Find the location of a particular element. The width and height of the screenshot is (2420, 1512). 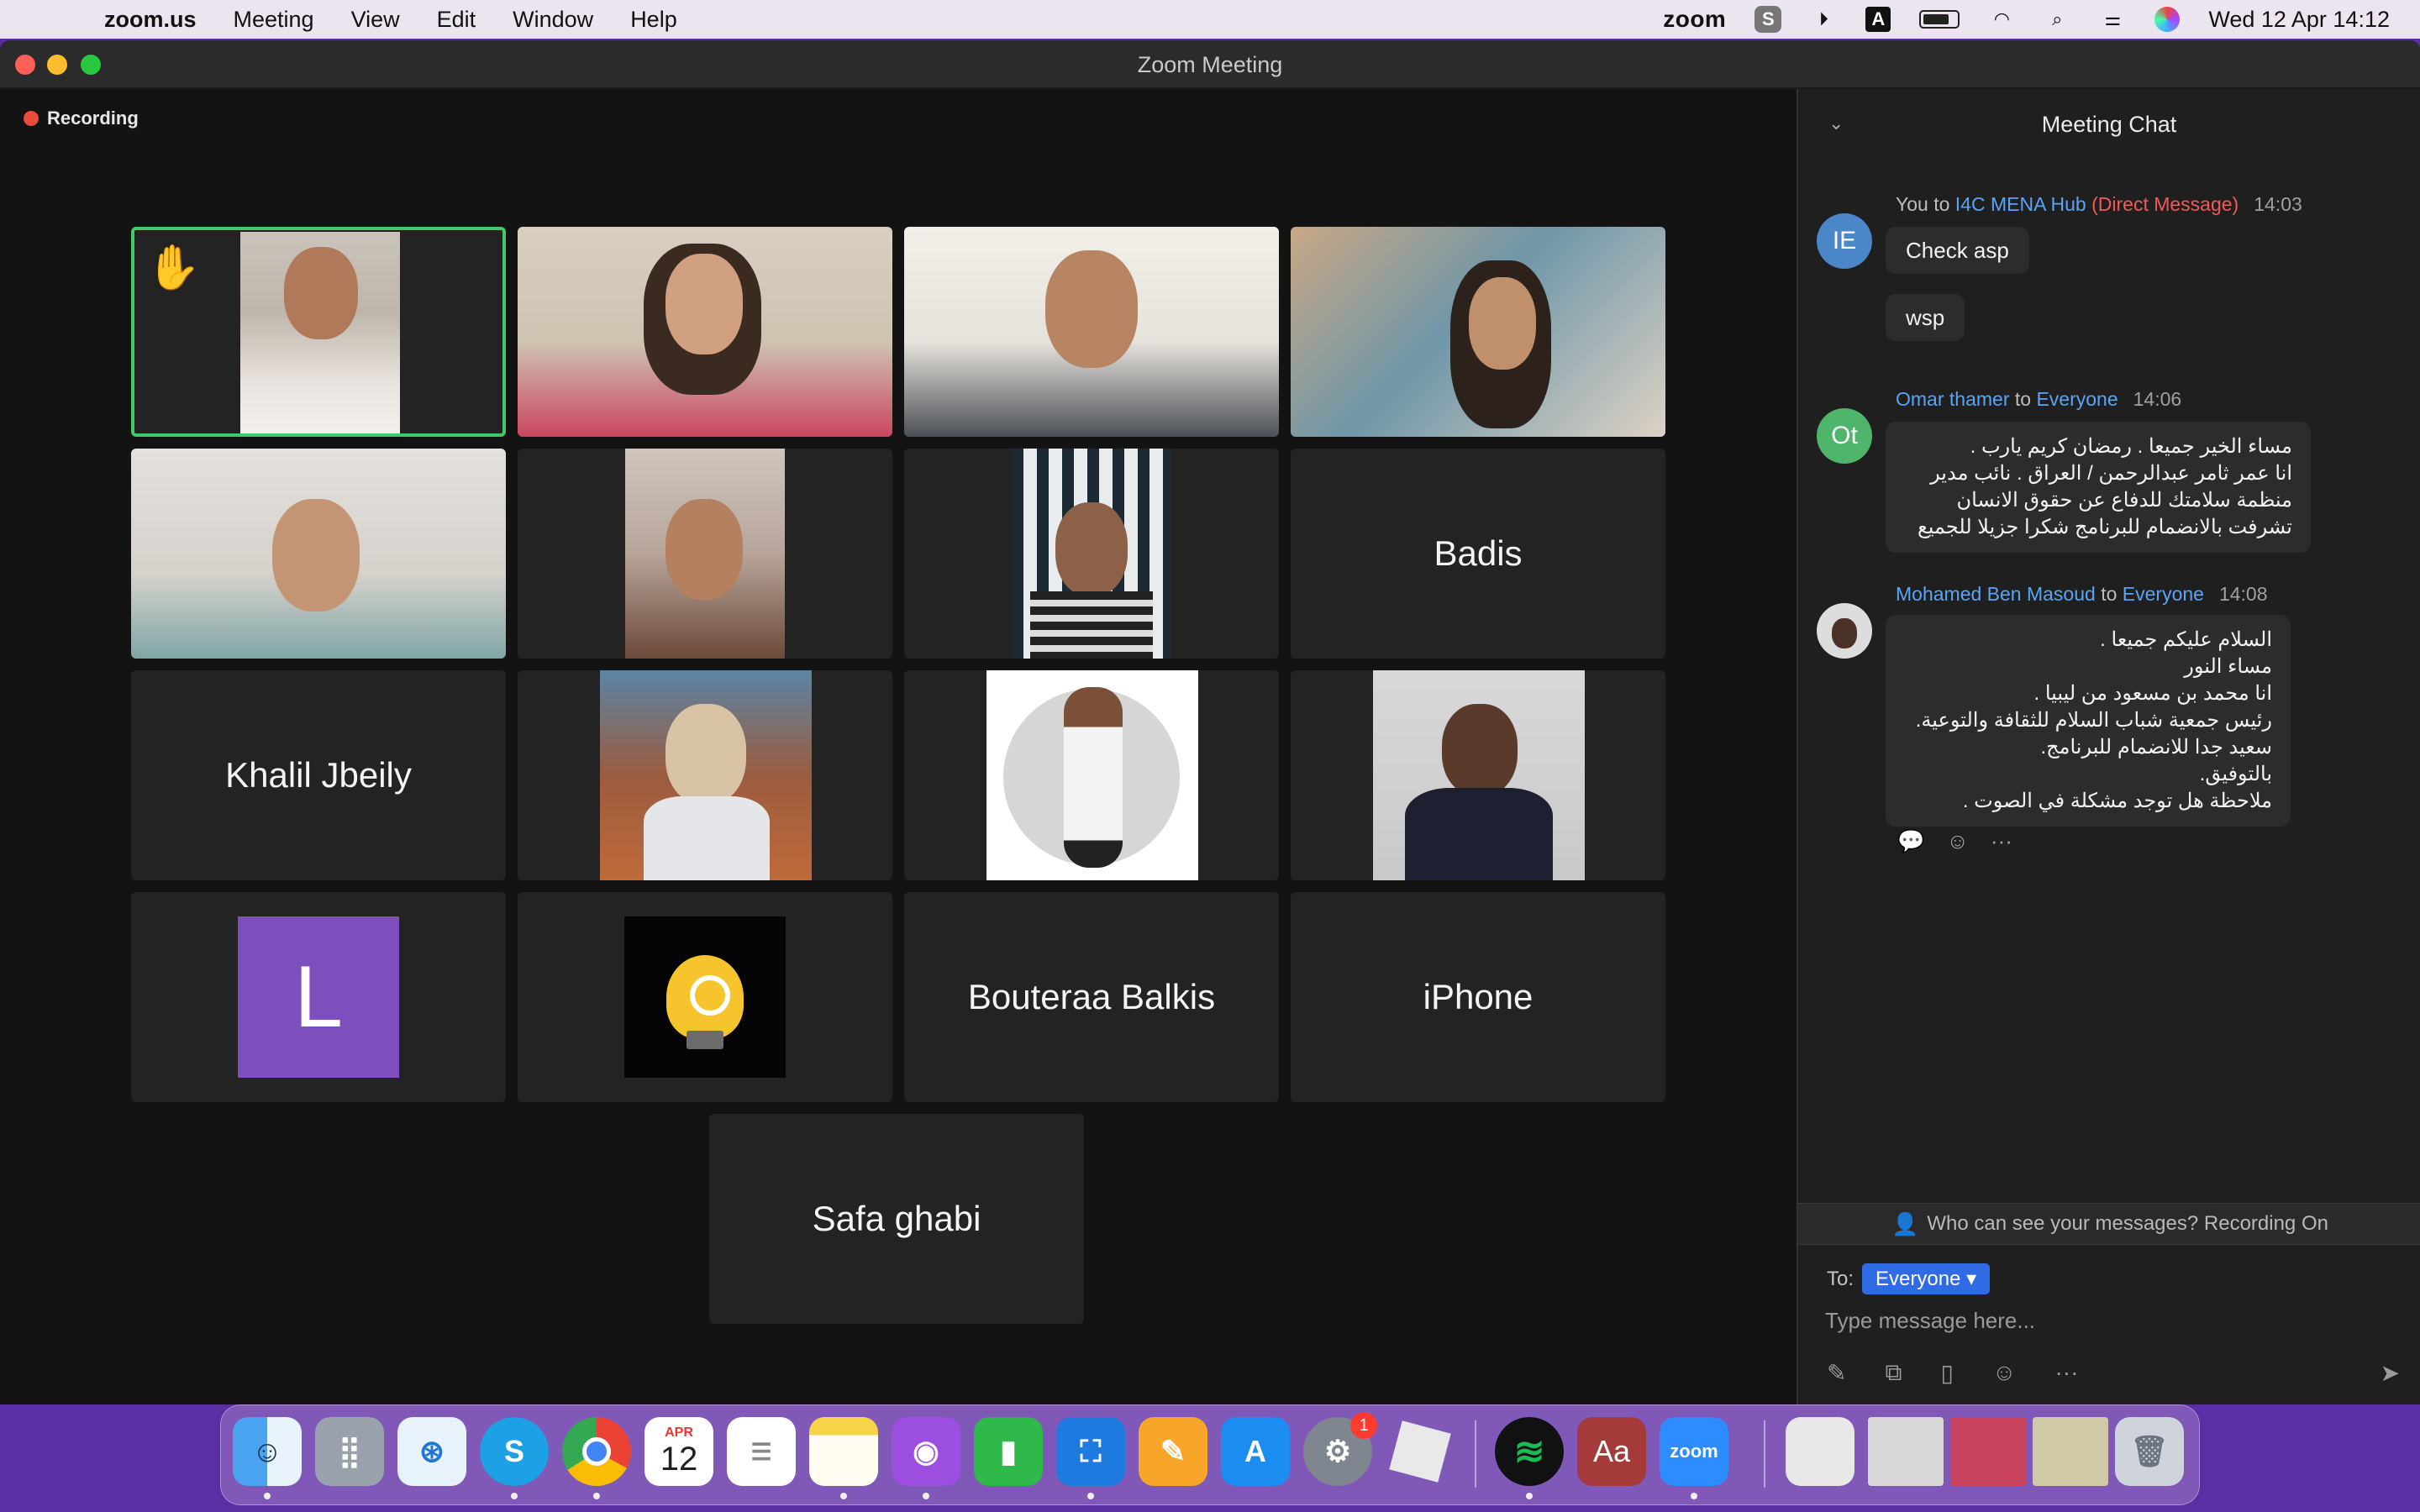

control-center-icon: ⚌ is located at coordinates (2112, 19).